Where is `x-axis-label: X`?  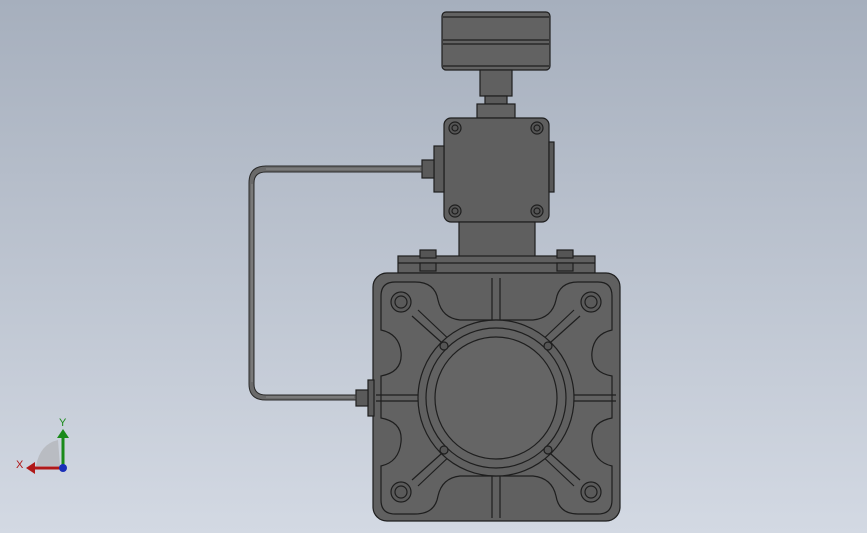
x-axis-label: X is located at coordinates (20, 465).